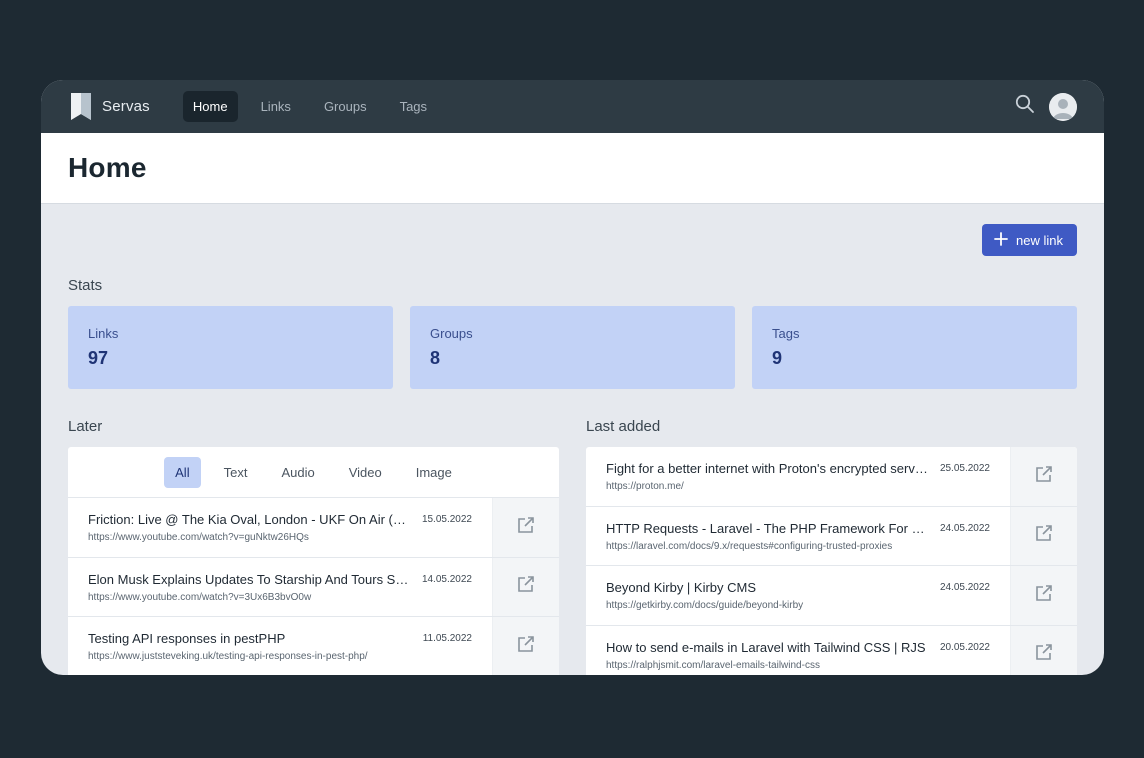  I want to click on stat-label: Links, so click(103, 333).